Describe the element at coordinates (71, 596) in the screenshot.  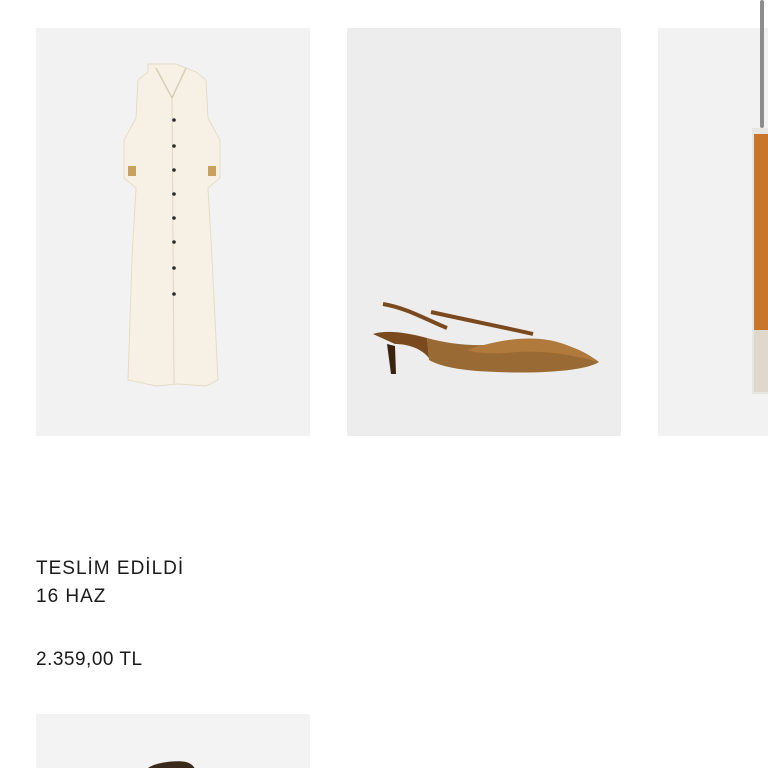
I see `delivery-date: 16 HAZ` at that location.